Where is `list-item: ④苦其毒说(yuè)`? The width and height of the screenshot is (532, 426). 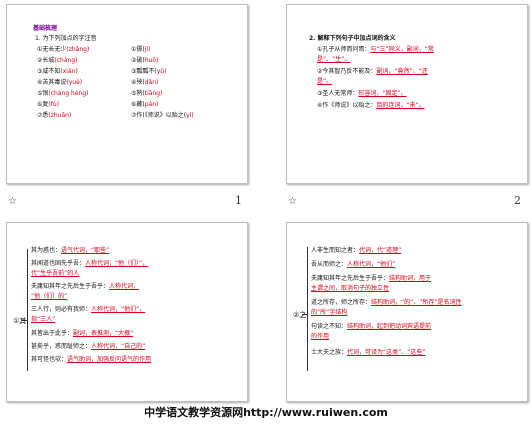
list-item: ④苦其毒说(yuè) is located at coordinates (60, 82).